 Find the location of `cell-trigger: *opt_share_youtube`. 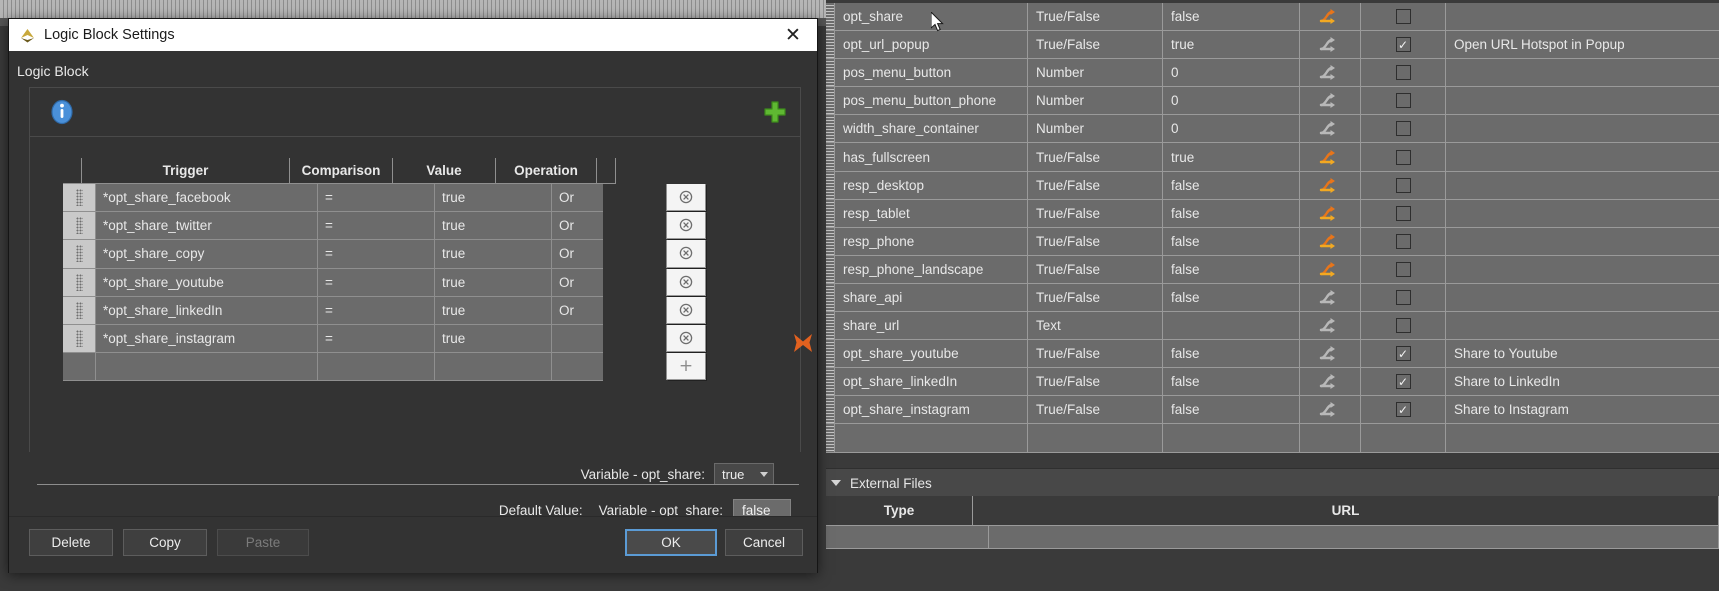

cell-trigger: *opt_share_youtube is located at coordinates (207, 282).